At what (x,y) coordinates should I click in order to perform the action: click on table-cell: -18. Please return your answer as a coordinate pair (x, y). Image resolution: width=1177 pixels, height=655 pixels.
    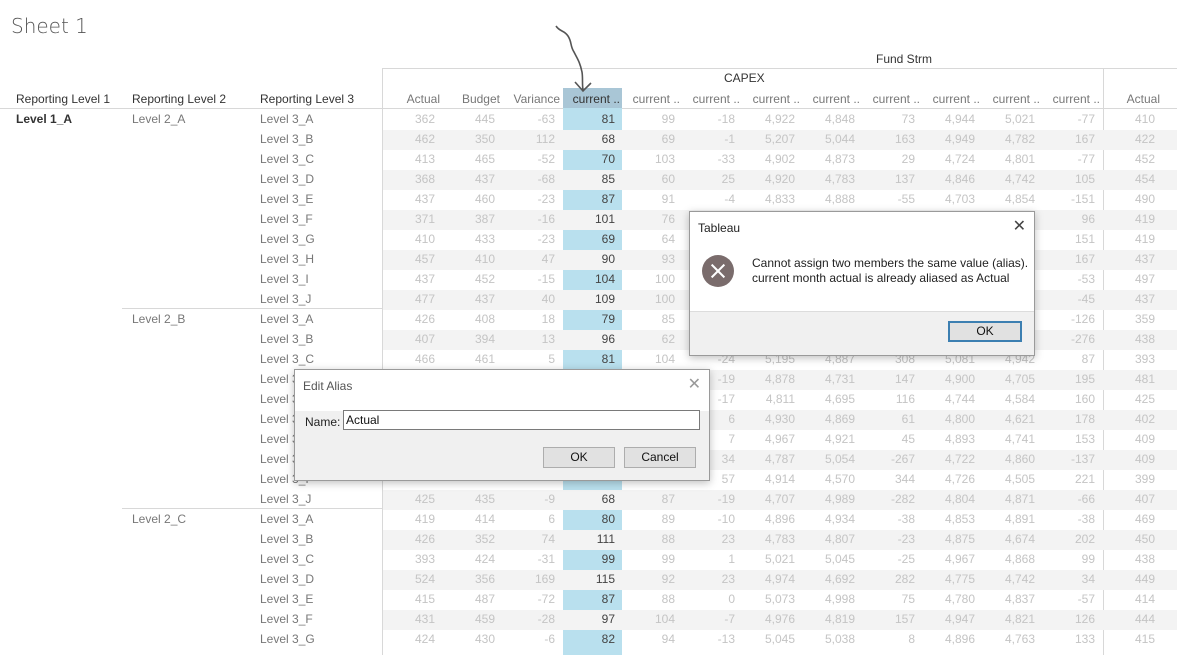
    Looking at the image, I should click on (709, 119).